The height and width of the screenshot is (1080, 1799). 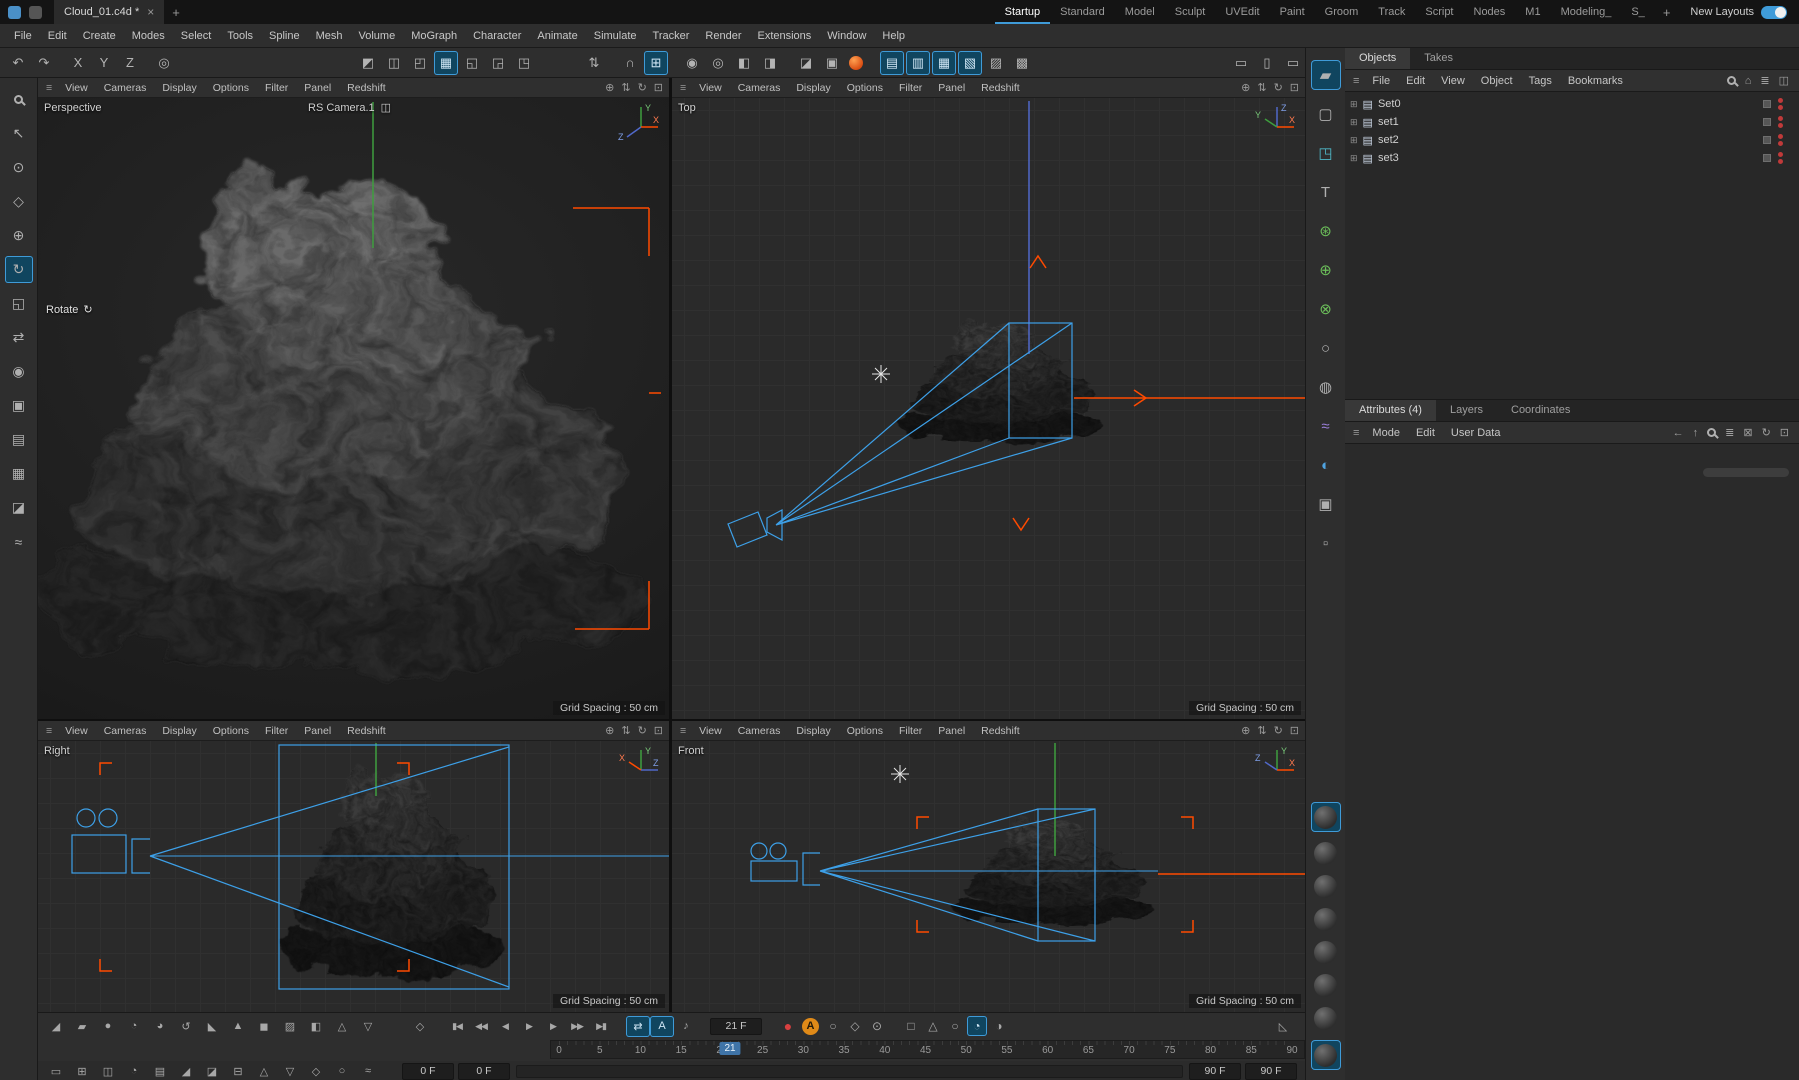 What do you see at coordinates (290, 1026) in the screenshot?
I see `modeling-tool-icon: ▨` at bounding box center [290, 1026].